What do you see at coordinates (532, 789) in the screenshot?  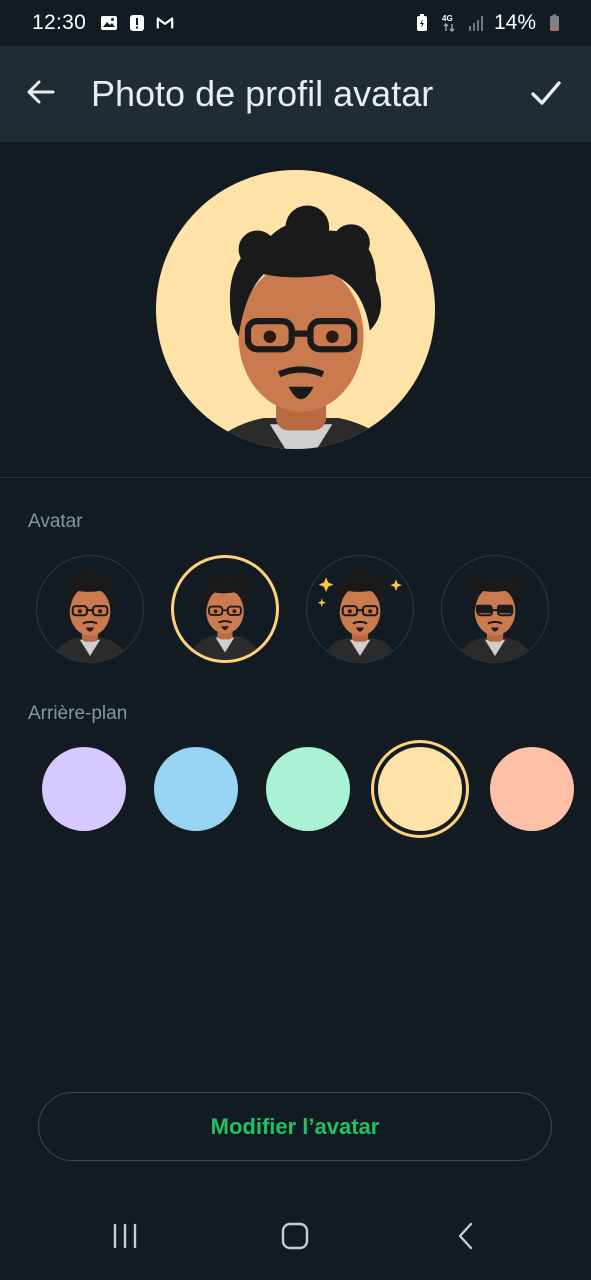 I see `background-swatch-peach` at bounding box center [532, 789].